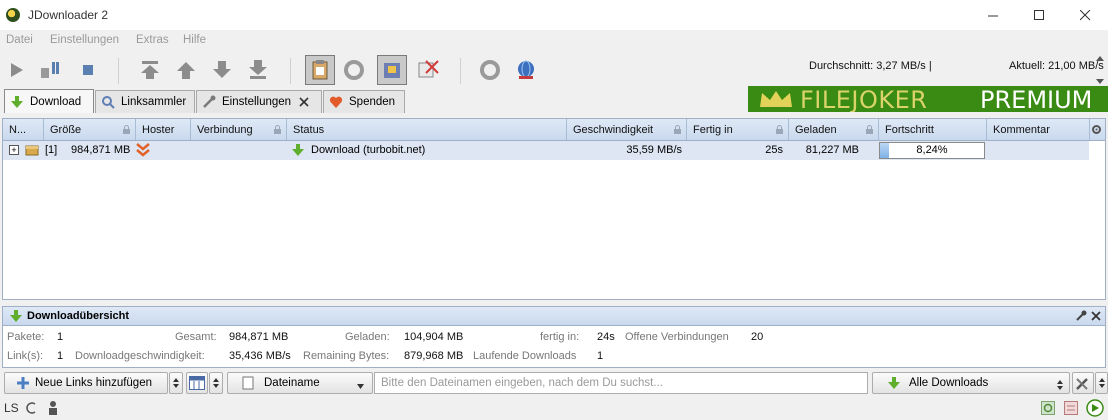 The image size is (1108, 420). I want to click on column-header-connection: Verbindung, so click(239, 129).